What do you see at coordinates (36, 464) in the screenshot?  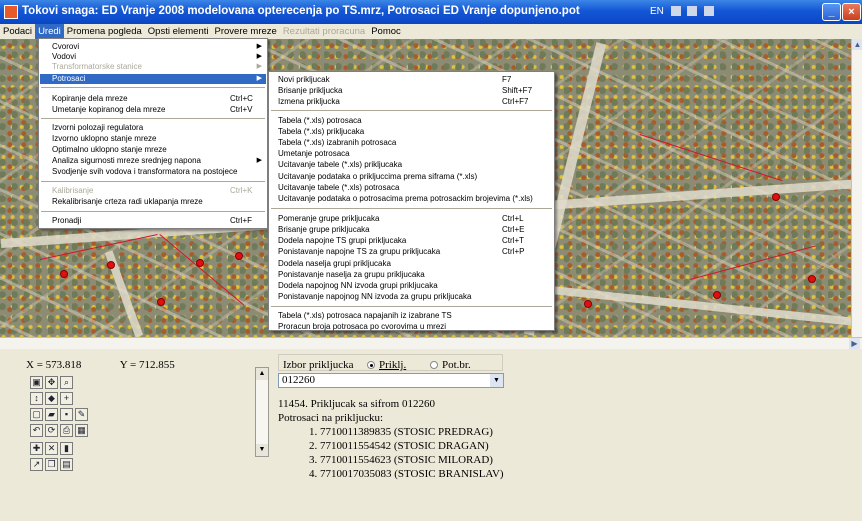 I see `chart-icon: ↗` at bounding box center [36, 464].